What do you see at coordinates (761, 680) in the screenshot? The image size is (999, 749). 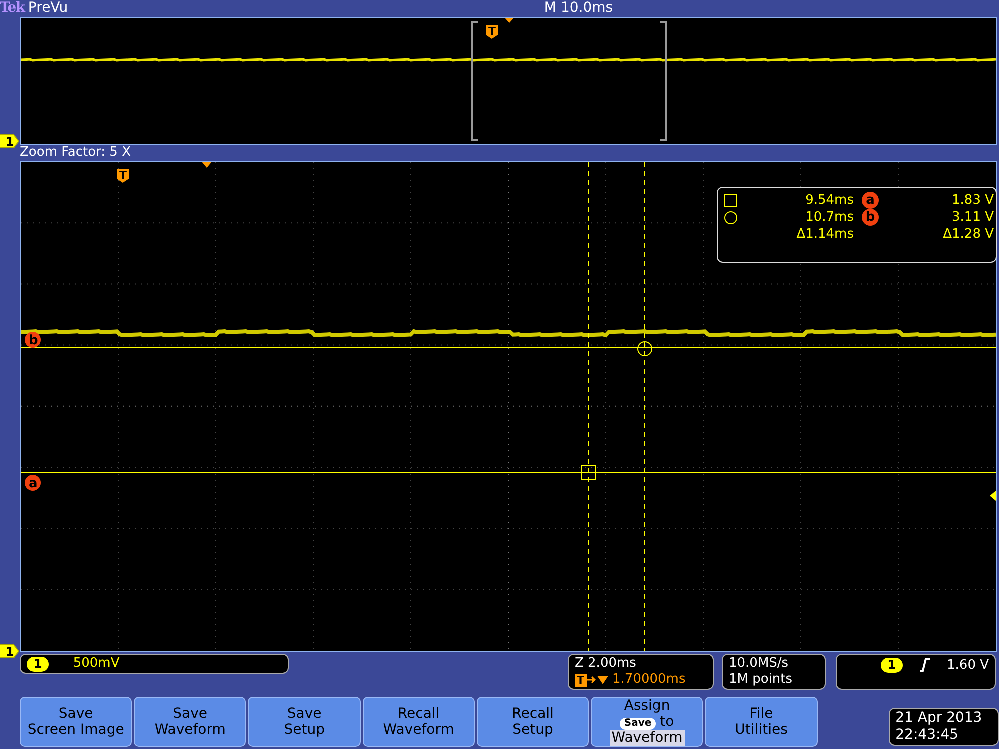 I see `record-length: 1M points` at bounding box center [761, 680].